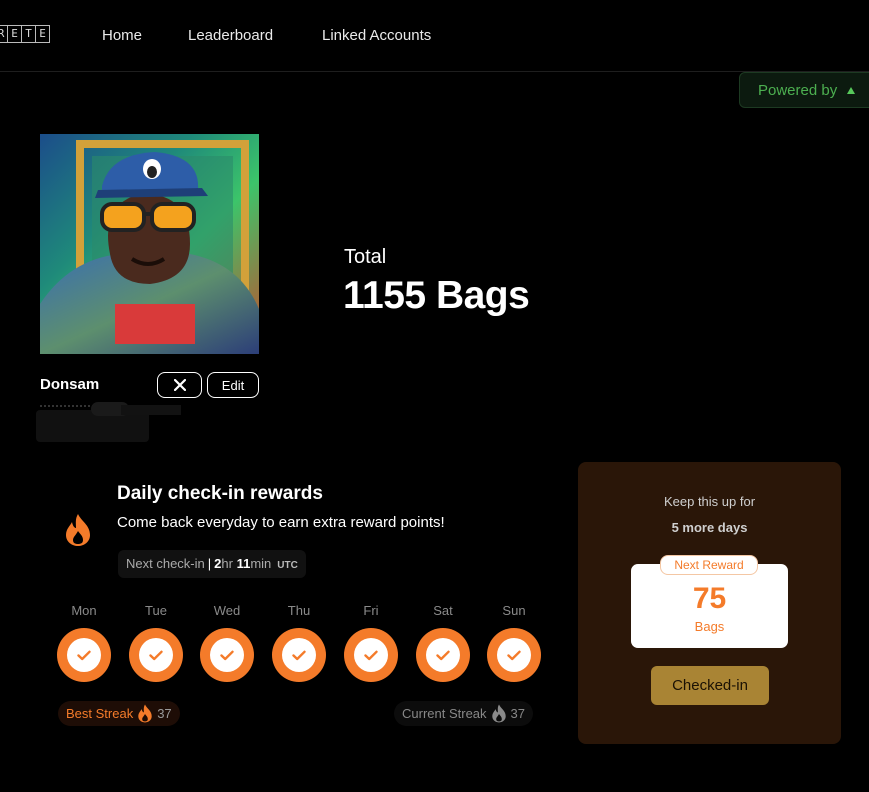  What do you see at coordinates (164, 713) in the screenshot?
I see `best-streak-value: 37` at bounding box center [164, 713].